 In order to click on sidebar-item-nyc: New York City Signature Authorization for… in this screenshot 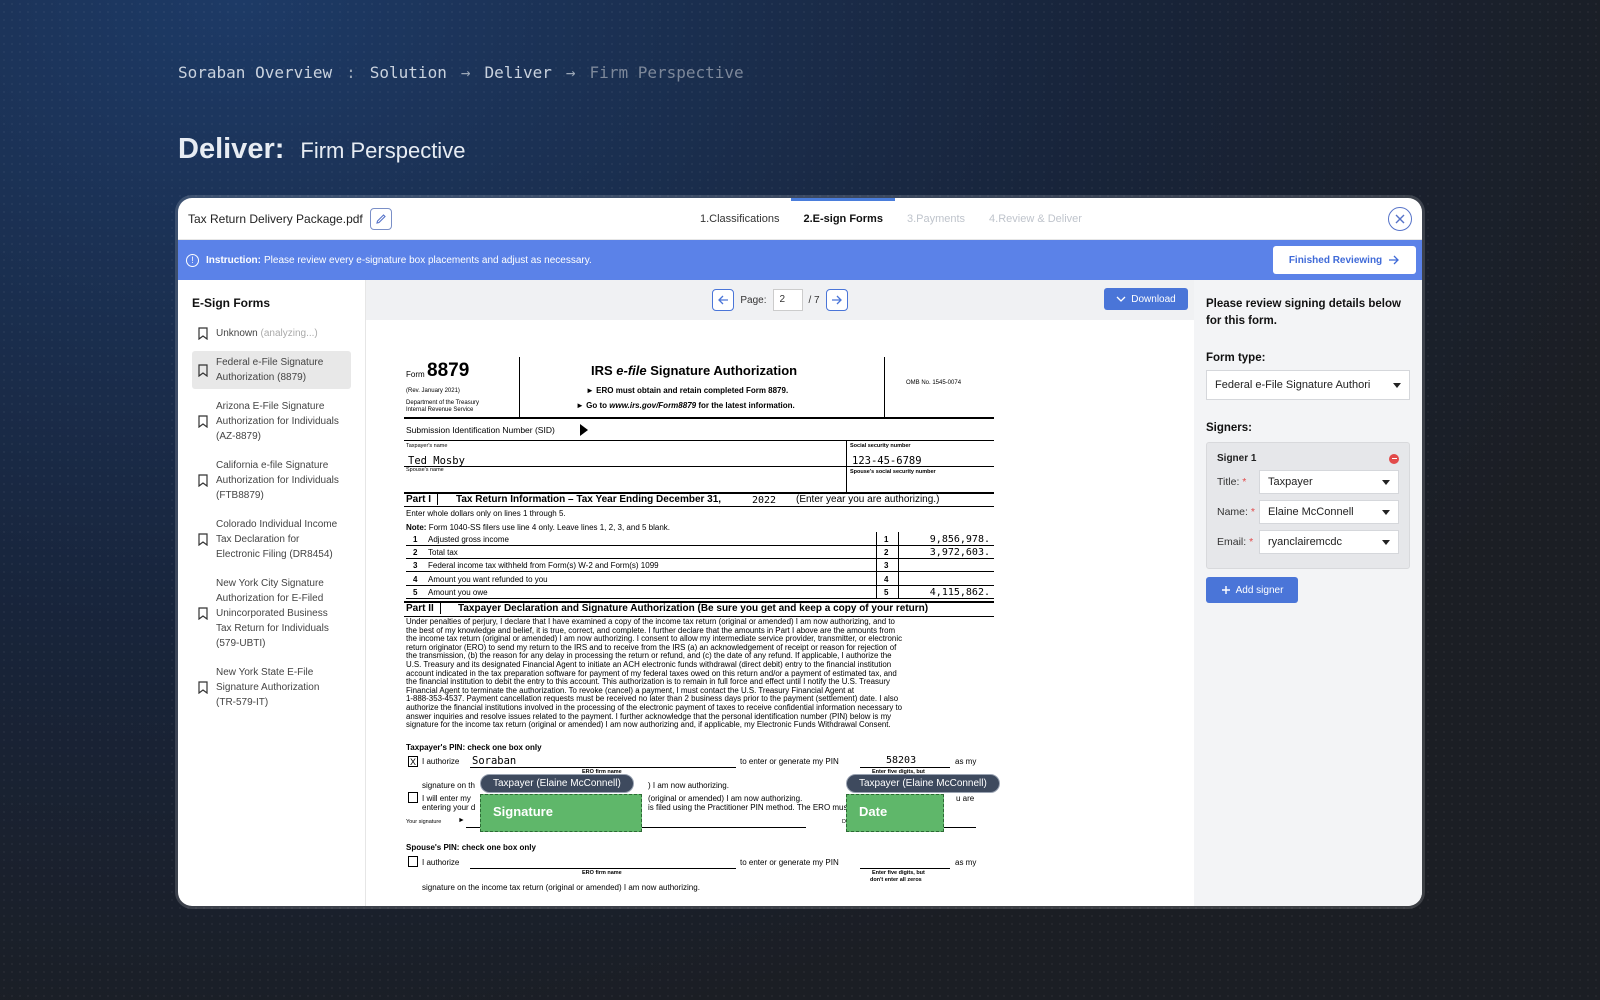, I will do `click(271, 613)`.